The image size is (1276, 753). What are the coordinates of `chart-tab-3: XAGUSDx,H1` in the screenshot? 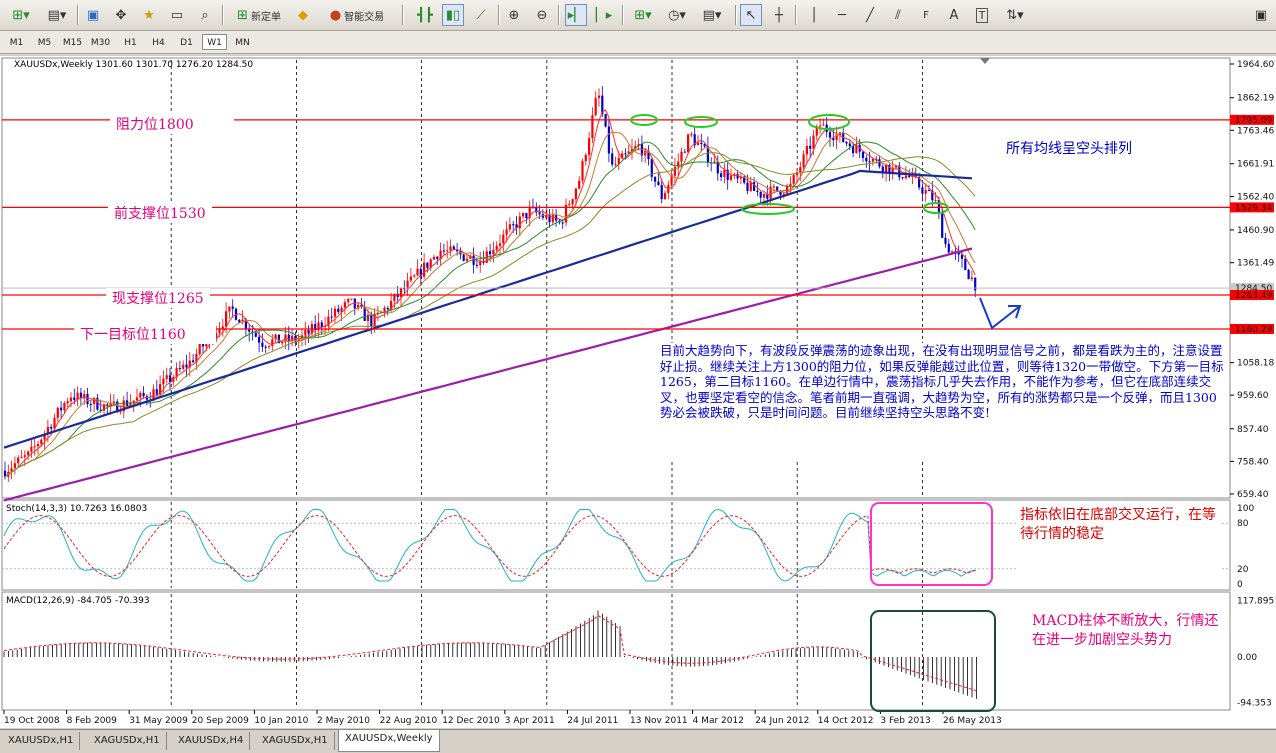 It's located at (295, 741).